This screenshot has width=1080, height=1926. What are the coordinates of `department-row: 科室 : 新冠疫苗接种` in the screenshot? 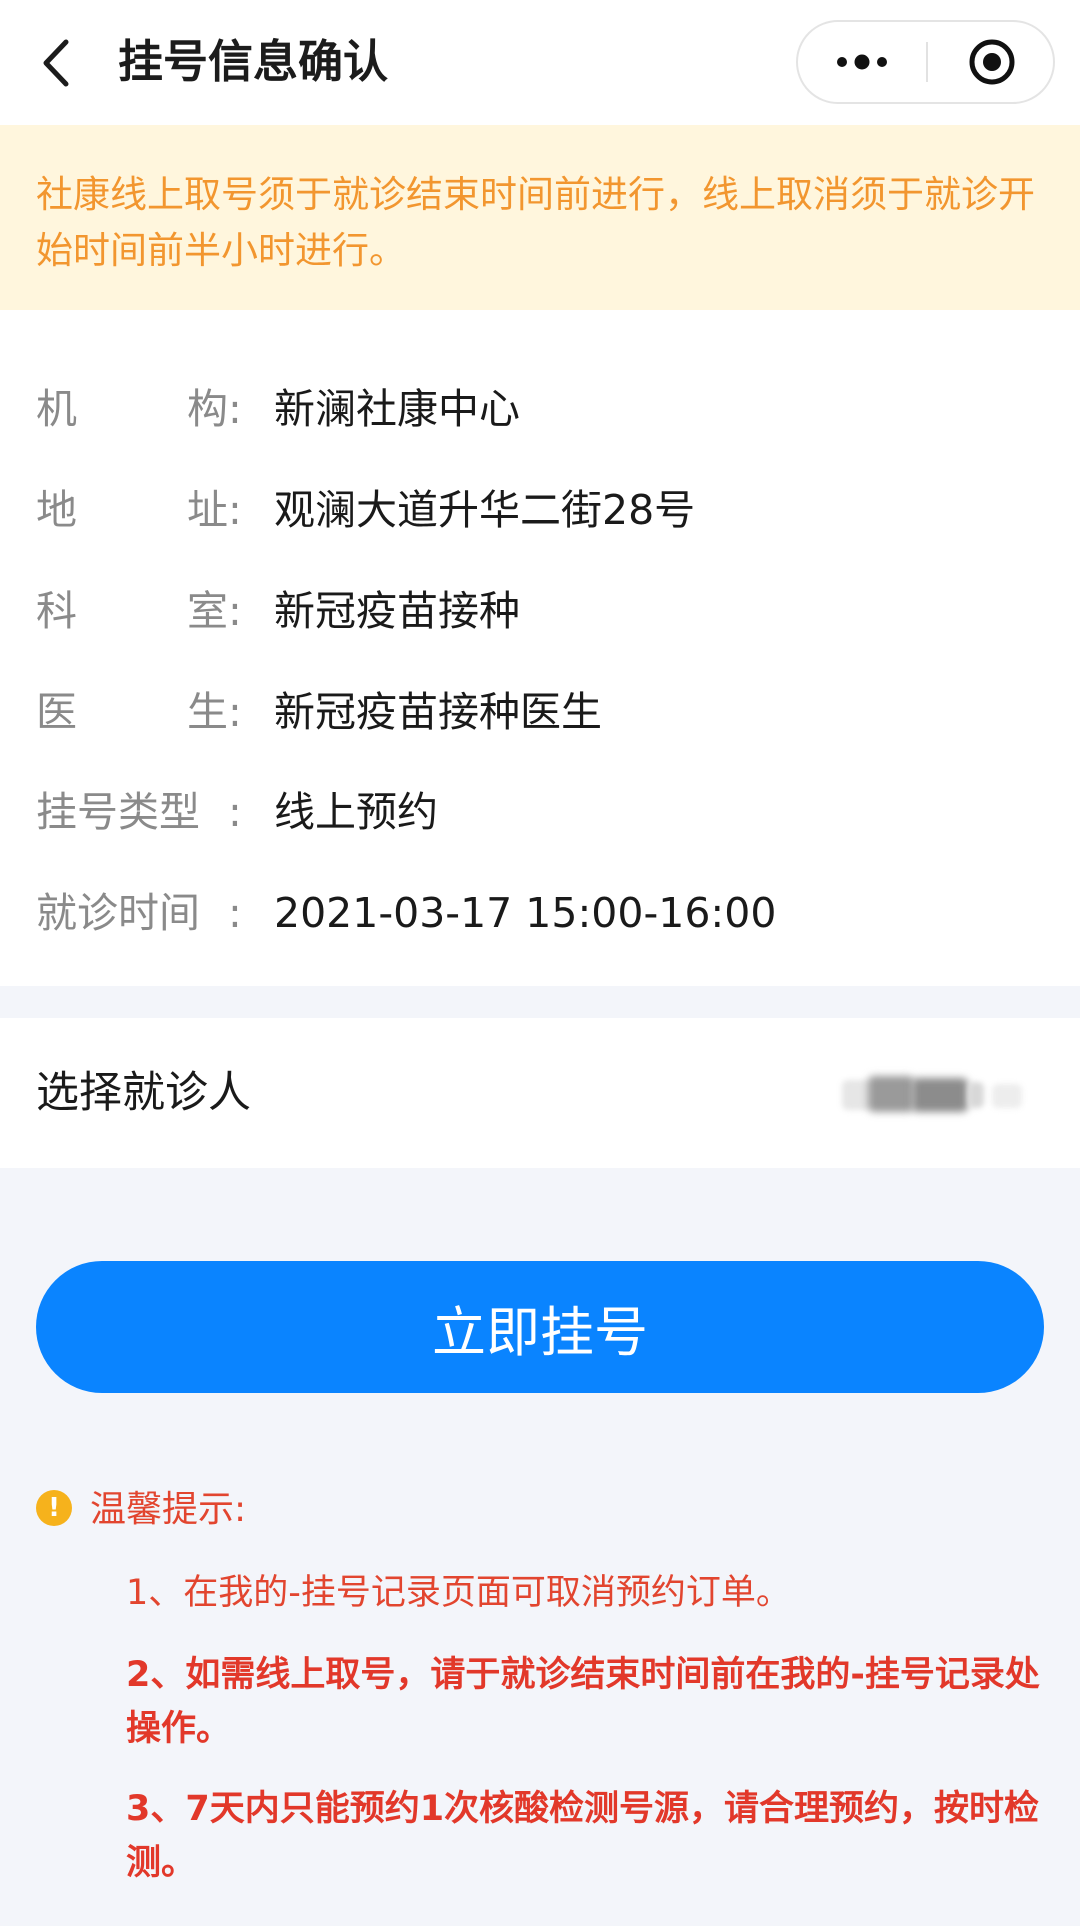 It's located at (536, 611).